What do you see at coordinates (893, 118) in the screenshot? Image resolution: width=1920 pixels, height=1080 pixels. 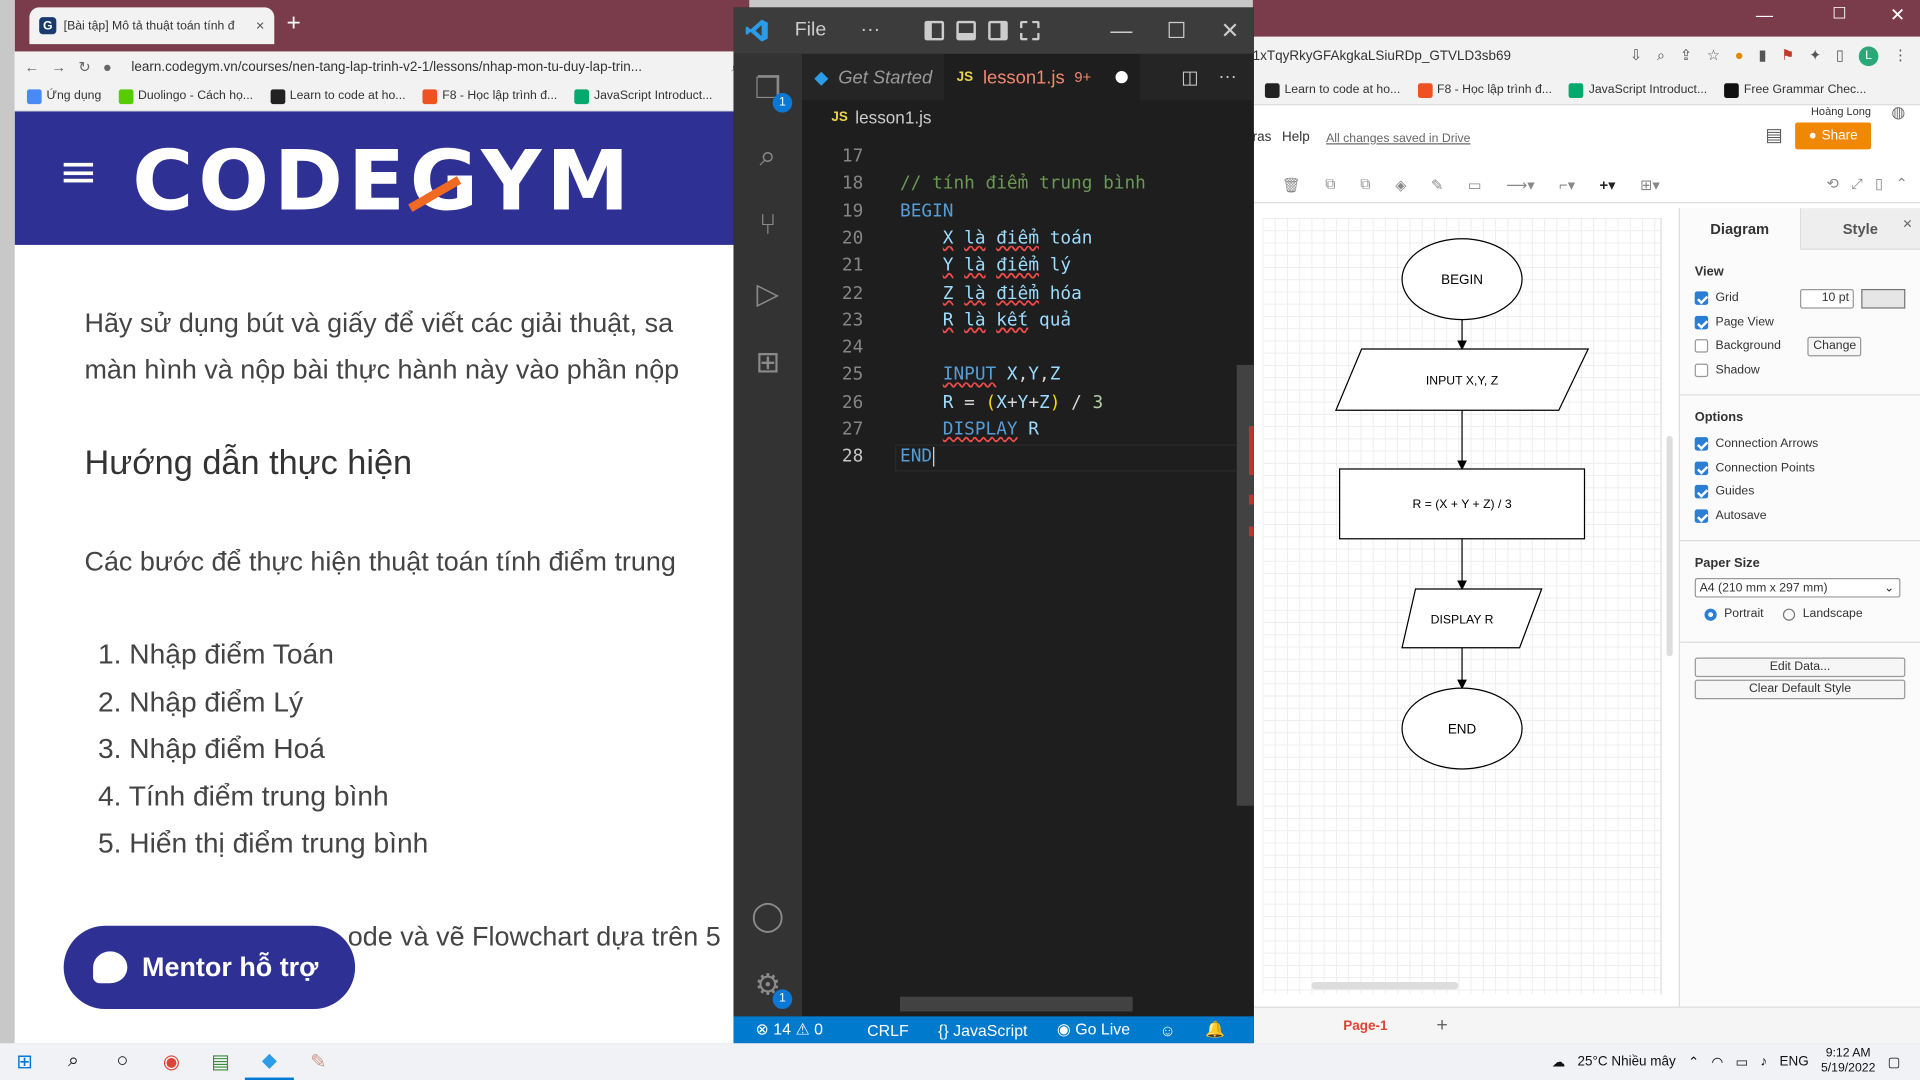 I see `breadcrumb-file: lesson1.js` at bounding box center [893, 118].